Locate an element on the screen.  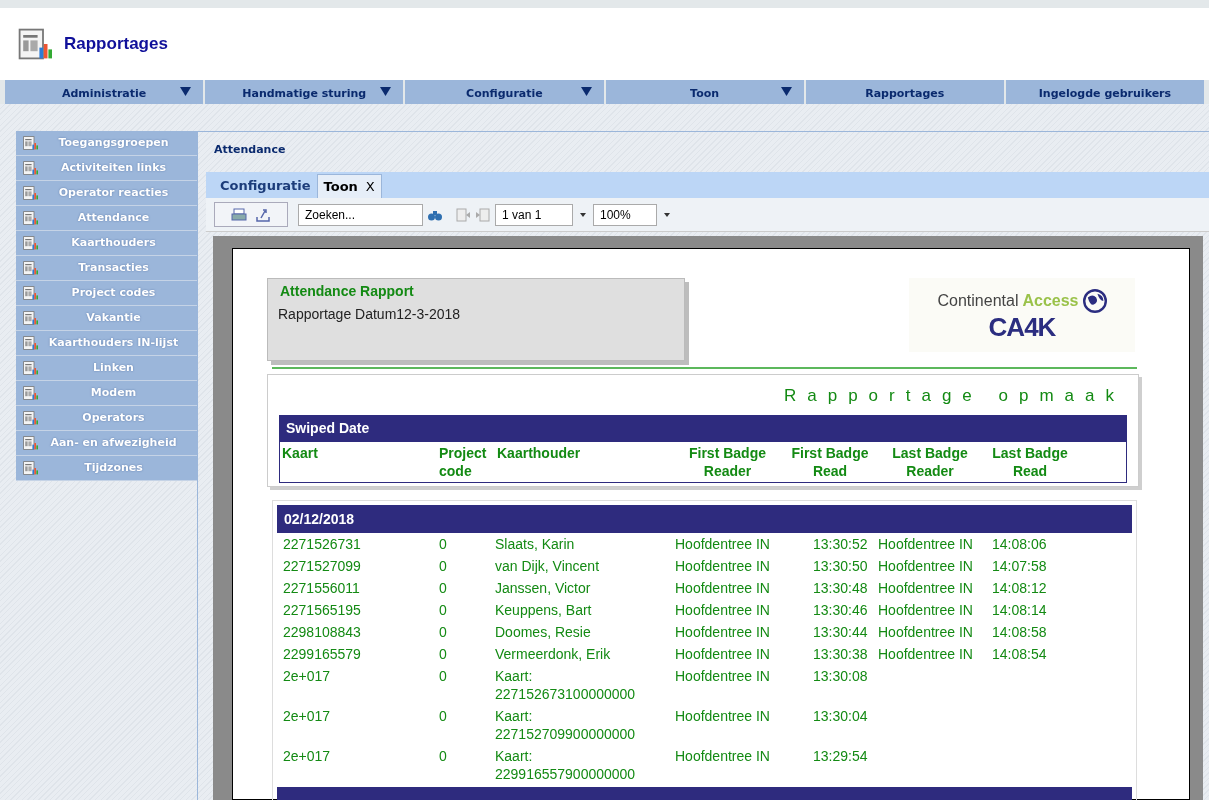
table-cell-text: 14:07:58 is located at coordinates (1020, 566).